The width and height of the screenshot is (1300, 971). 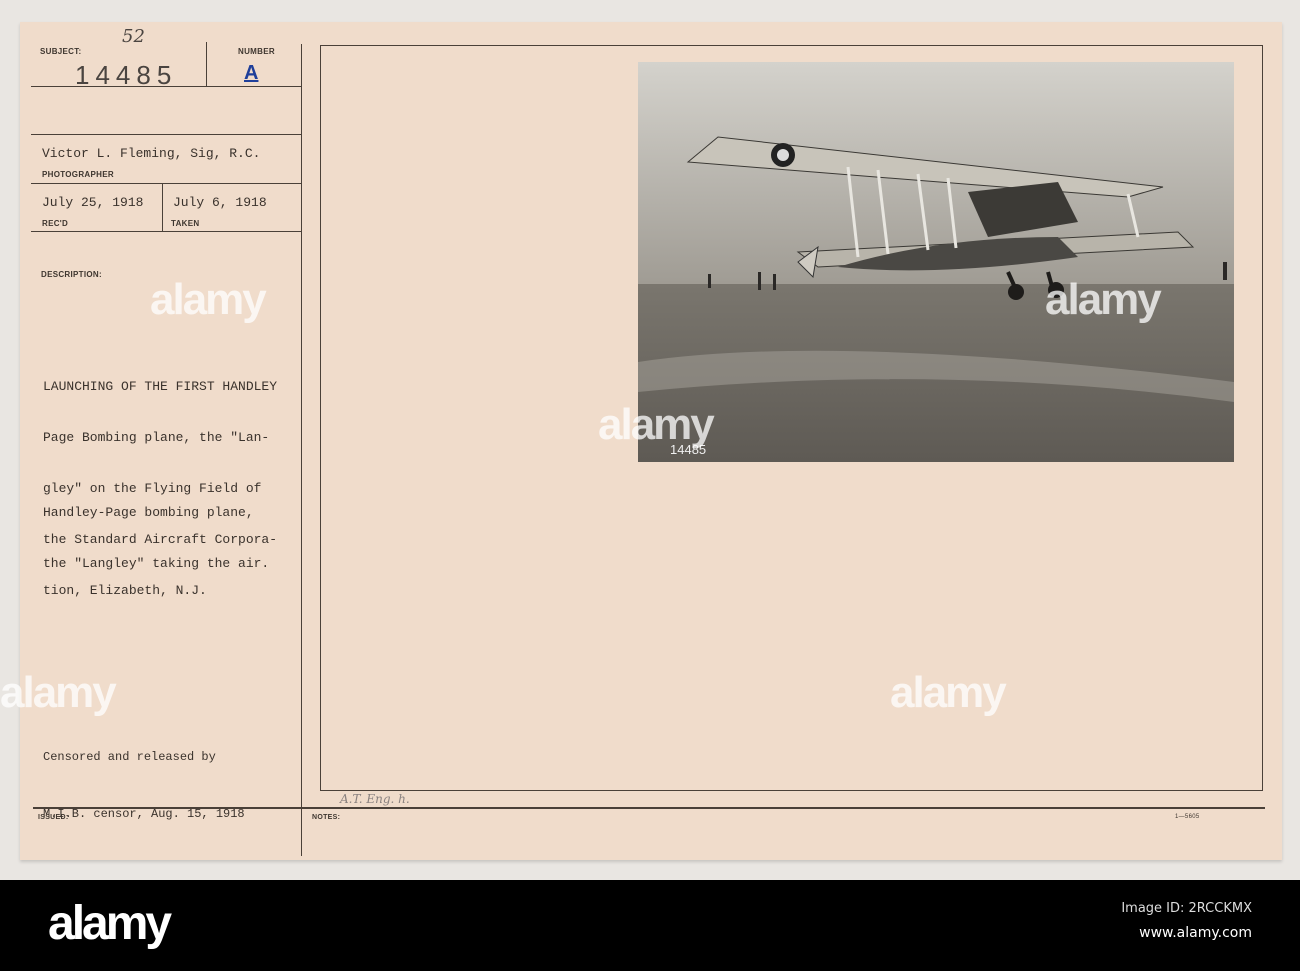 What do you see at coordinates (71, 274) in the screenshot?
I see `description-label: DESCRIPTION:` at bounding box center [71, 274].